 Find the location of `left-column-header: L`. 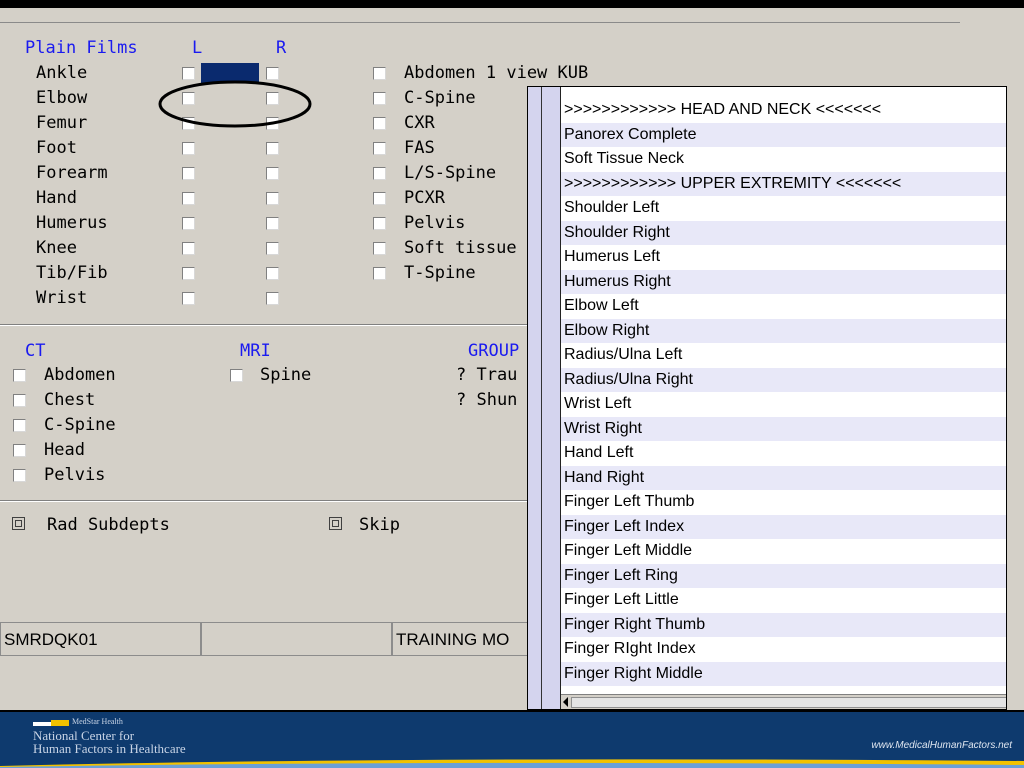

left-column-header: L is located at coordinates (197, 48).